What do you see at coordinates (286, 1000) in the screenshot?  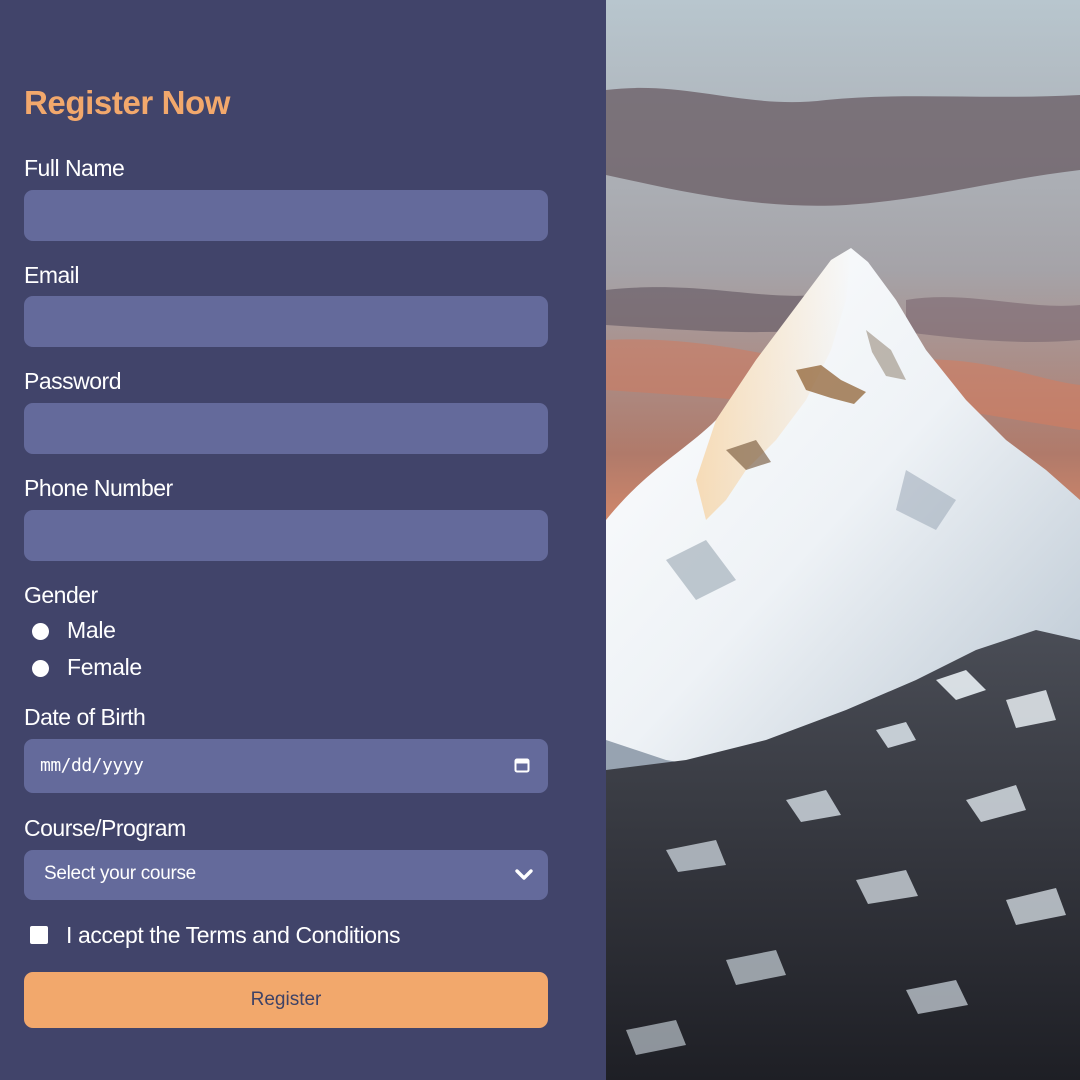 I see `register-button: Register` at bounding box center [286, 1000].